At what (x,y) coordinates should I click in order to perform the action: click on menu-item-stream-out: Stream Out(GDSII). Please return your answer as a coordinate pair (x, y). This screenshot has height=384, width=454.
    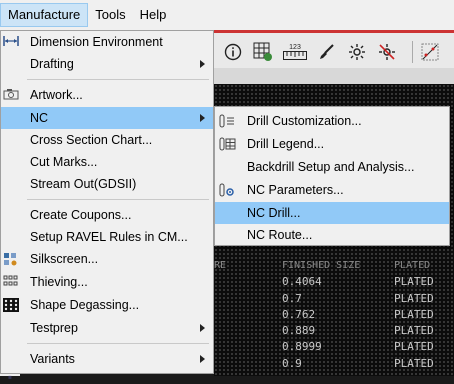
    Looking at the image, I should click on (107, 184).